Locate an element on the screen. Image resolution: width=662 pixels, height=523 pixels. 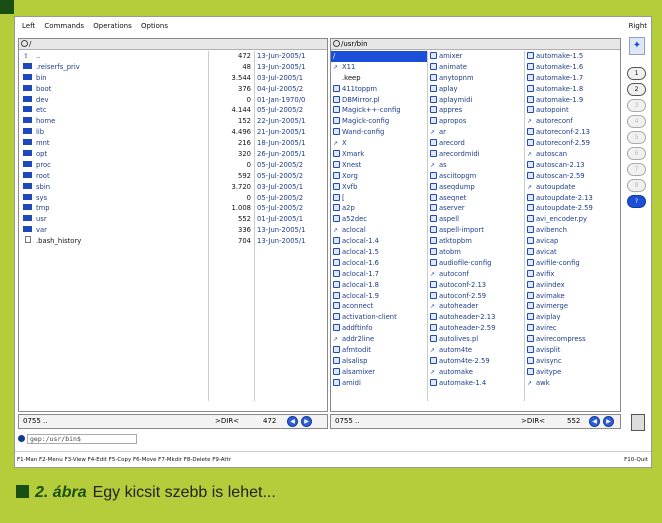
bin-entry: Xnest is located at coordinates (379, 165).